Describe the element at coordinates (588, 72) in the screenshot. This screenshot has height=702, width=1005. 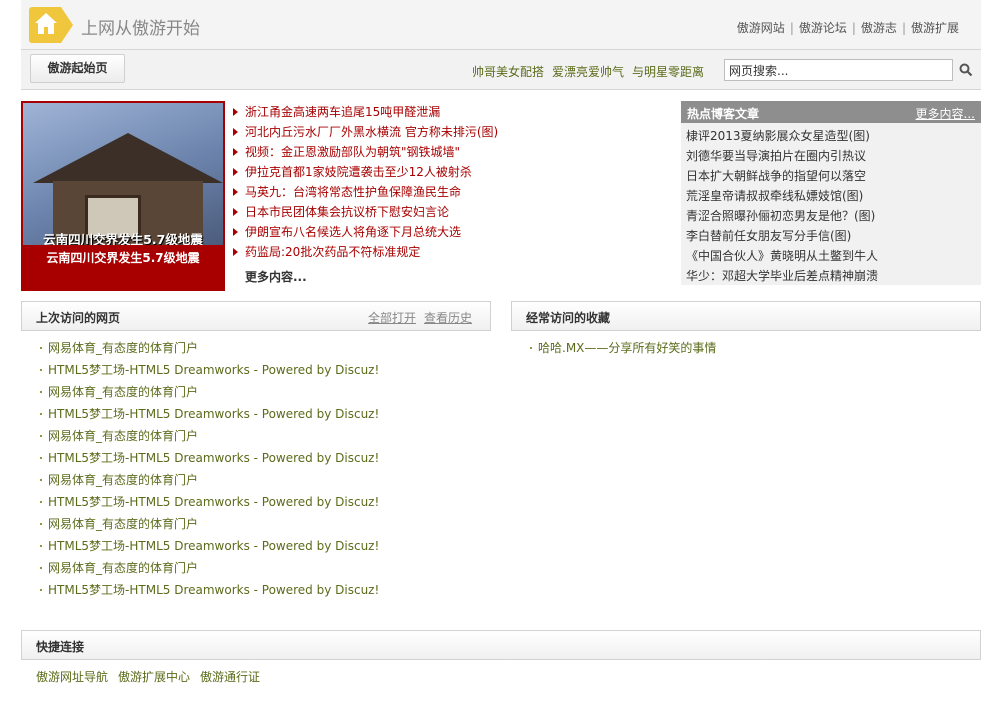
I see `hot-link: 爱漂亮爱帅气` at that location.